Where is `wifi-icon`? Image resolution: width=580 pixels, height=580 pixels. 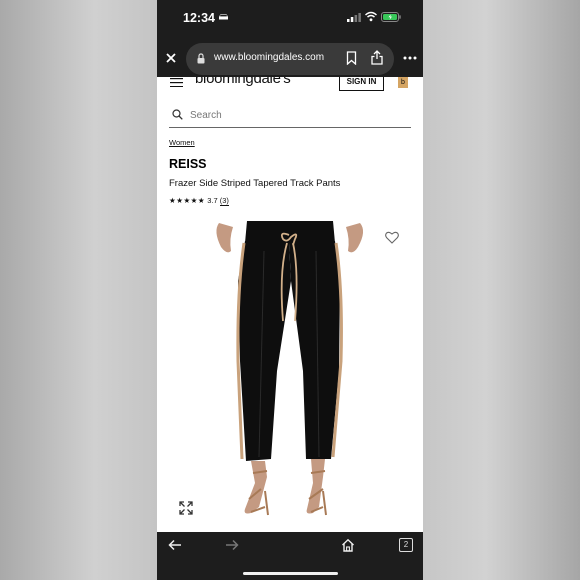
wifi-icon is located at coordinates (371, 16).